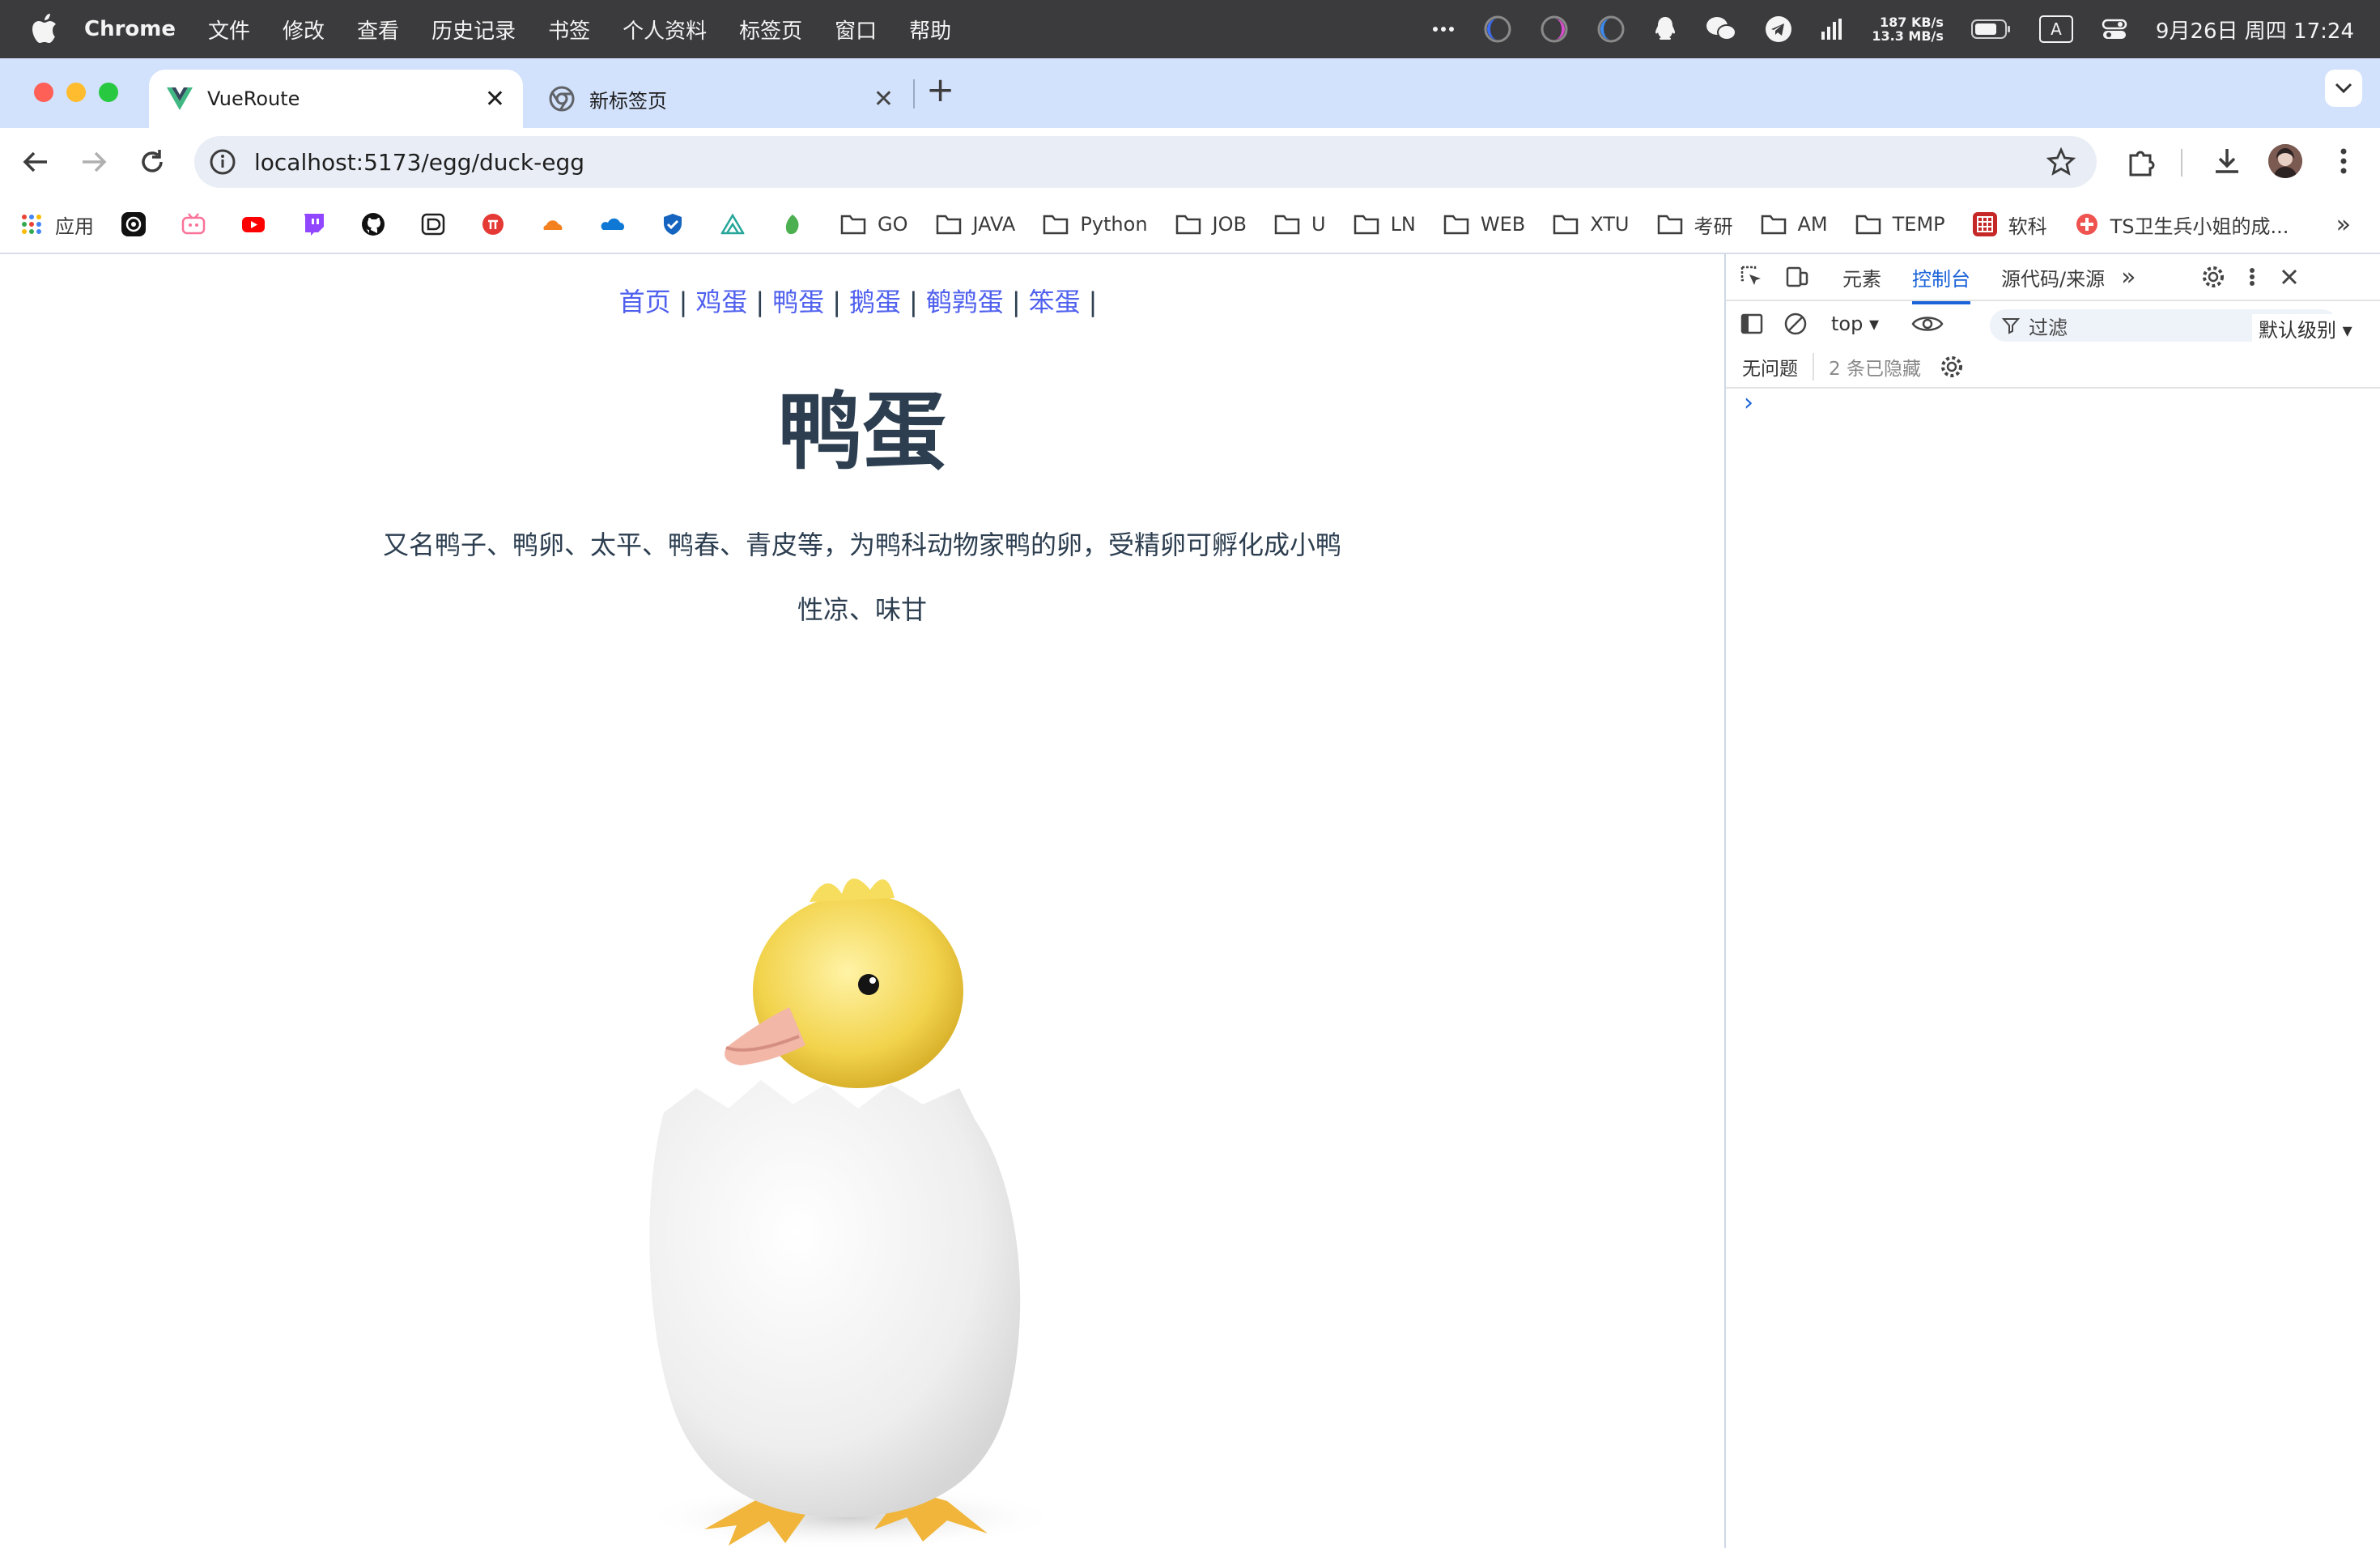 The width and height of the screenshot is (2380, 1548). Describe the element at coordinates (975, 224) in the screenshot. I see `bookmark-folder-java: JAVA` at that location.